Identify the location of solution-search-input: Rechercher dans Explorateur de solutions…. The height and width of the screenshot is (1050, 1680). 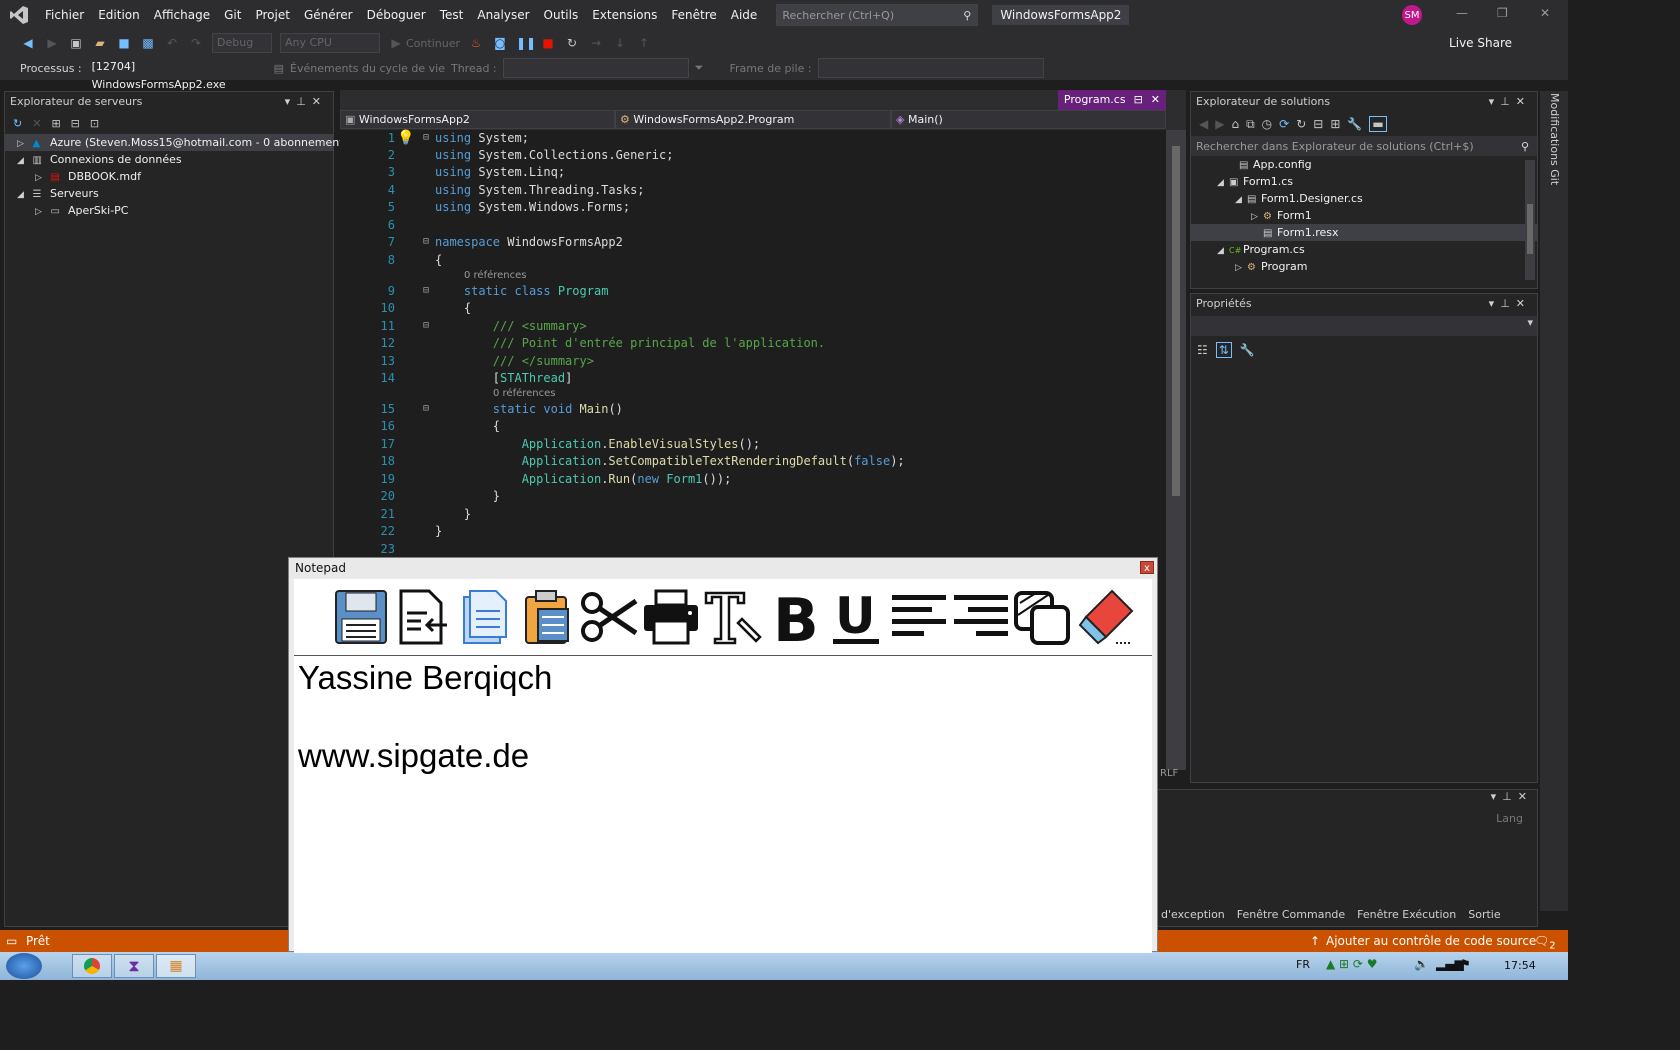
(1364, 146).